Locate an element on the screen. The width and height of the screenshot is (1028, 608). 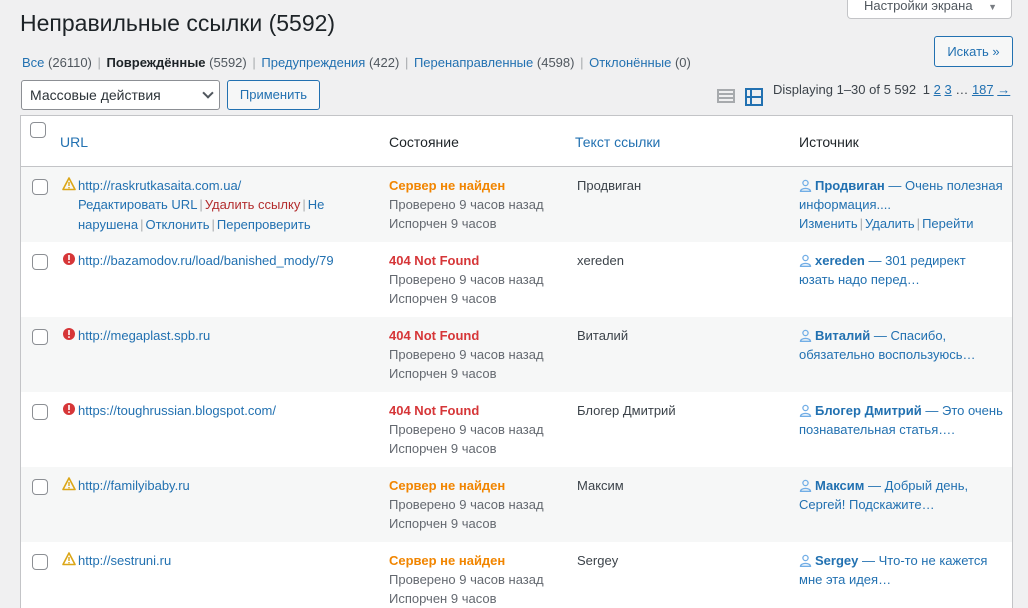
bulk-actions-select: Массовые действия is located at coordinates (120, 95).